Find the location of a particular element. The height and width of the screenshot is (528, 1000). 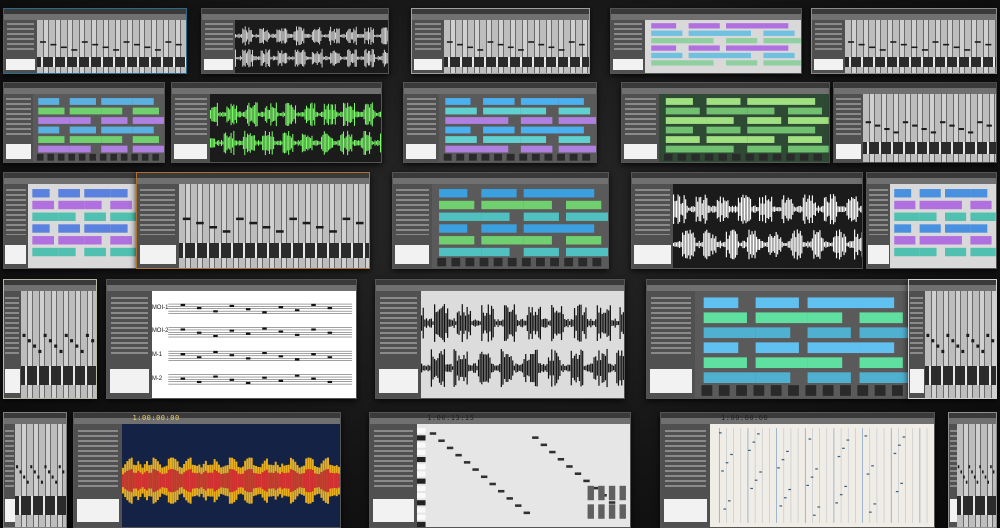

midi-note is located at coordinates (543, 445).